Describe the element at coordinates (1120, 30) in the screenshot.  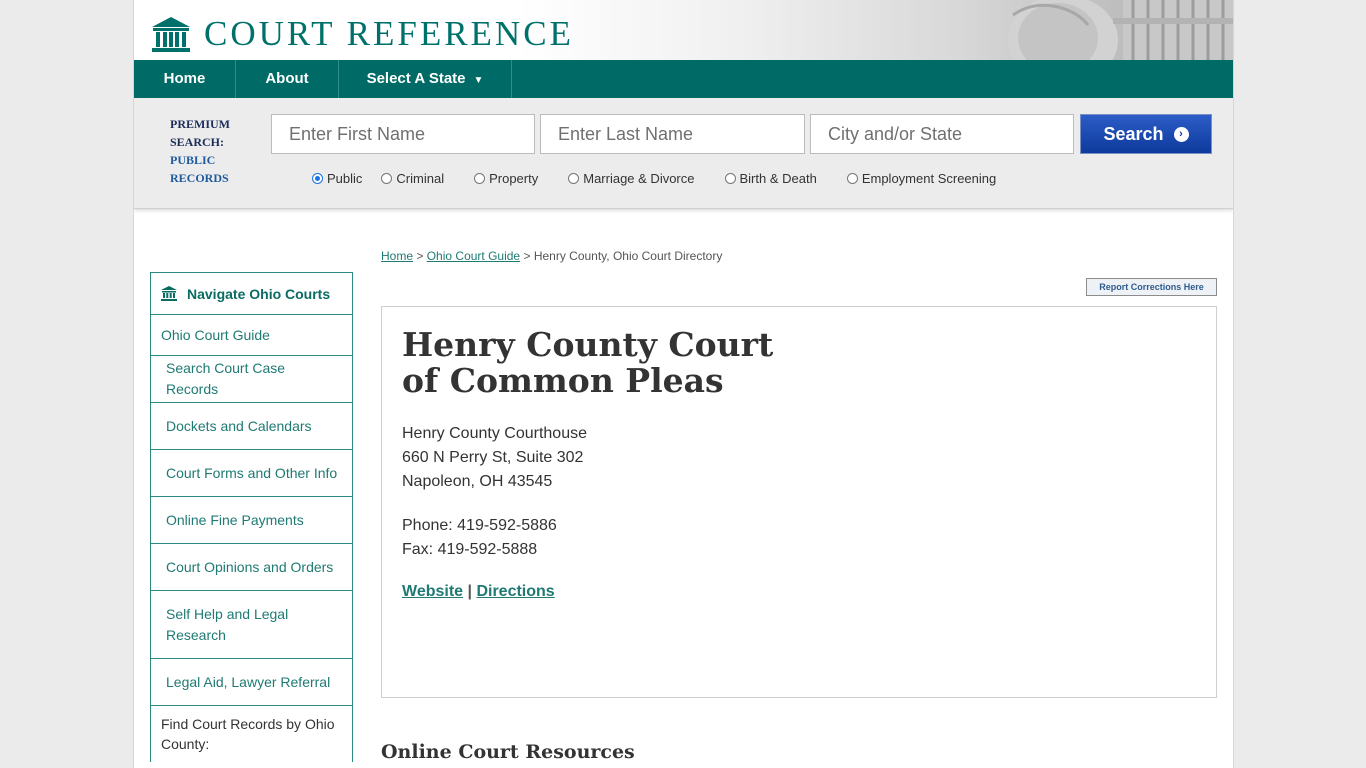
I see `column-decoration-icon` at that location.